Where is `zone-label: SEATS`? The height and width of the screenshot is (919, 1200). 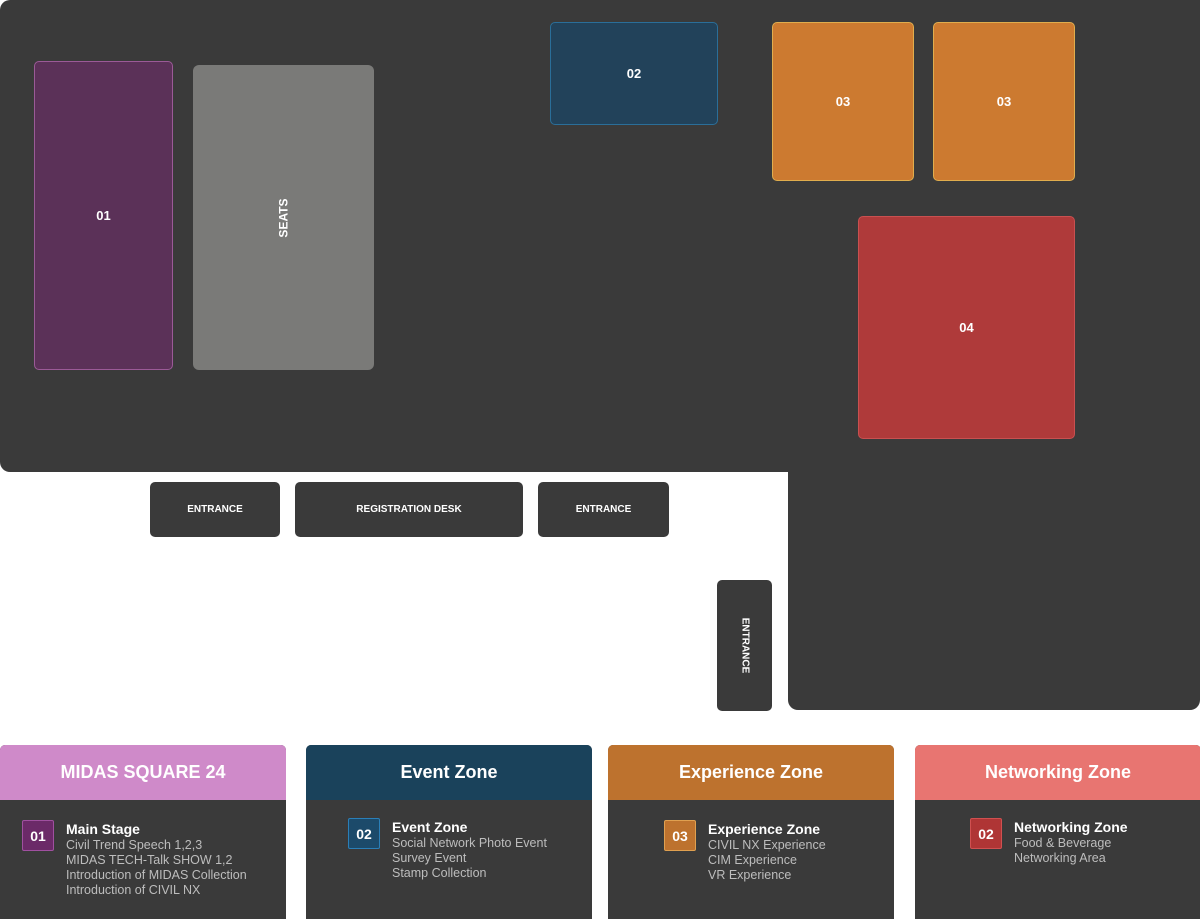
zone-label: SEATS is located at coordinates (283, 217).